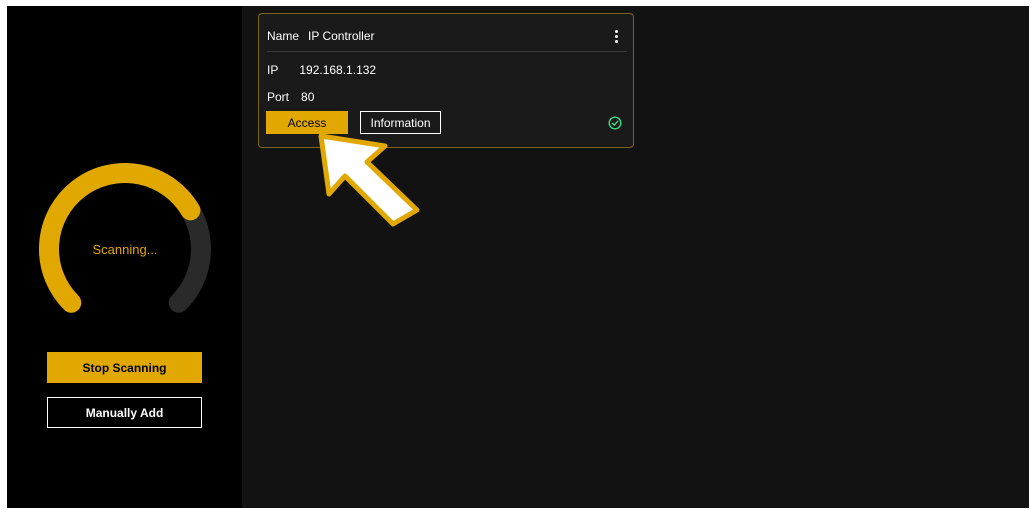 The width and height of the screenshot is (1034, 510). I want to click on port-row: Port 80, so click(290, 97).